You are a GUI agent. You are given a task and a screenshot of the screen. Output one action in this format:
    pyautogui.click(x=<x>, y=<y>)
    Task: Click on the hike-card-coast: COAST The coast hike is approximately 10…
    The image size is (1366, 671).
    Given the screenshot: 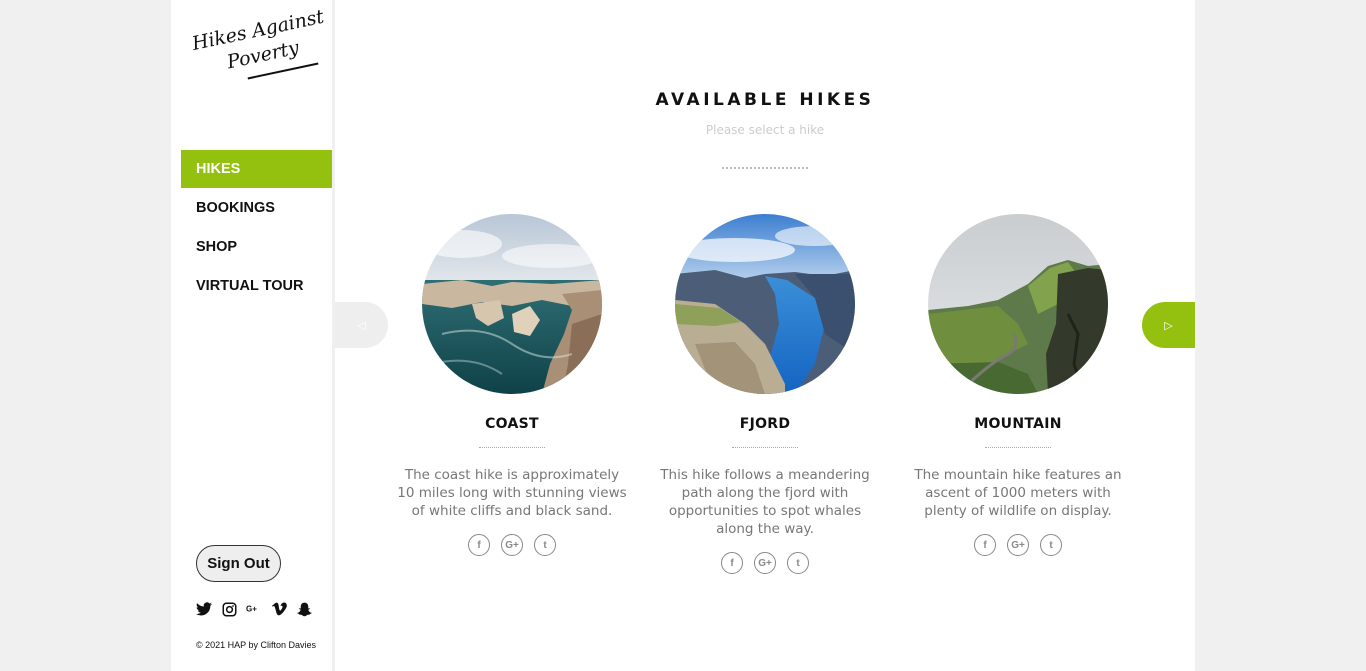 What is the action you would take?
    pyautogui.click(x=512, y=385)
    